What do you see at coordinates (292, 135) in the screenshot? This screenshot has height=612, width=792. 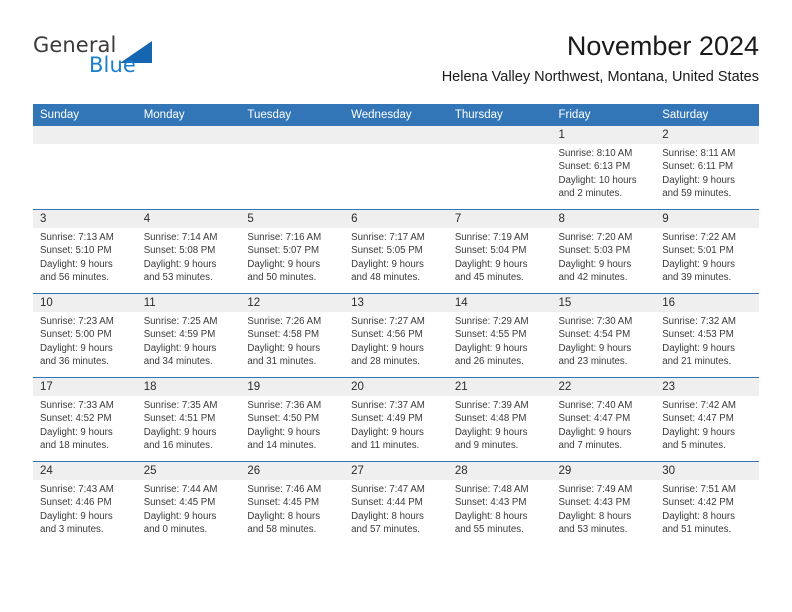 I see `day-number` at bounding box center [292, 135].